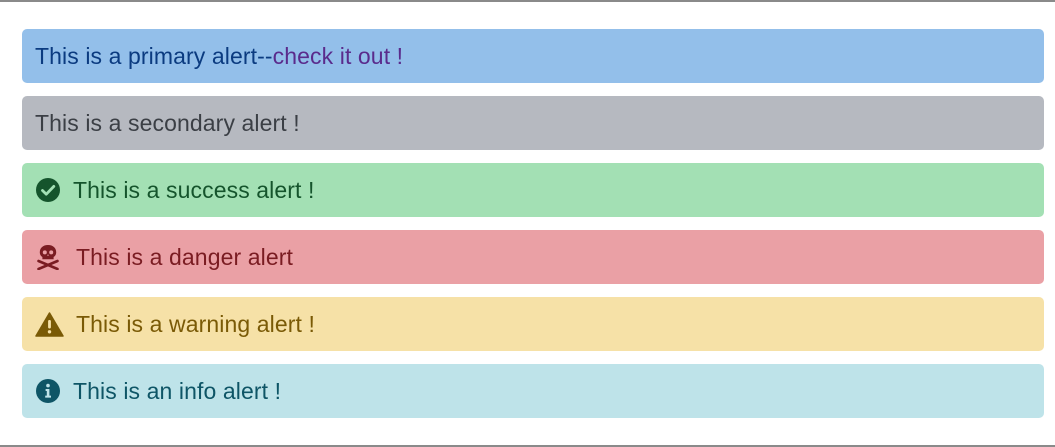 The image size is (1055, 447). Describe the element at coordinates (154, 55) in the screenshot. I see `alert-primary-text: This is a primary alert--` at that location.